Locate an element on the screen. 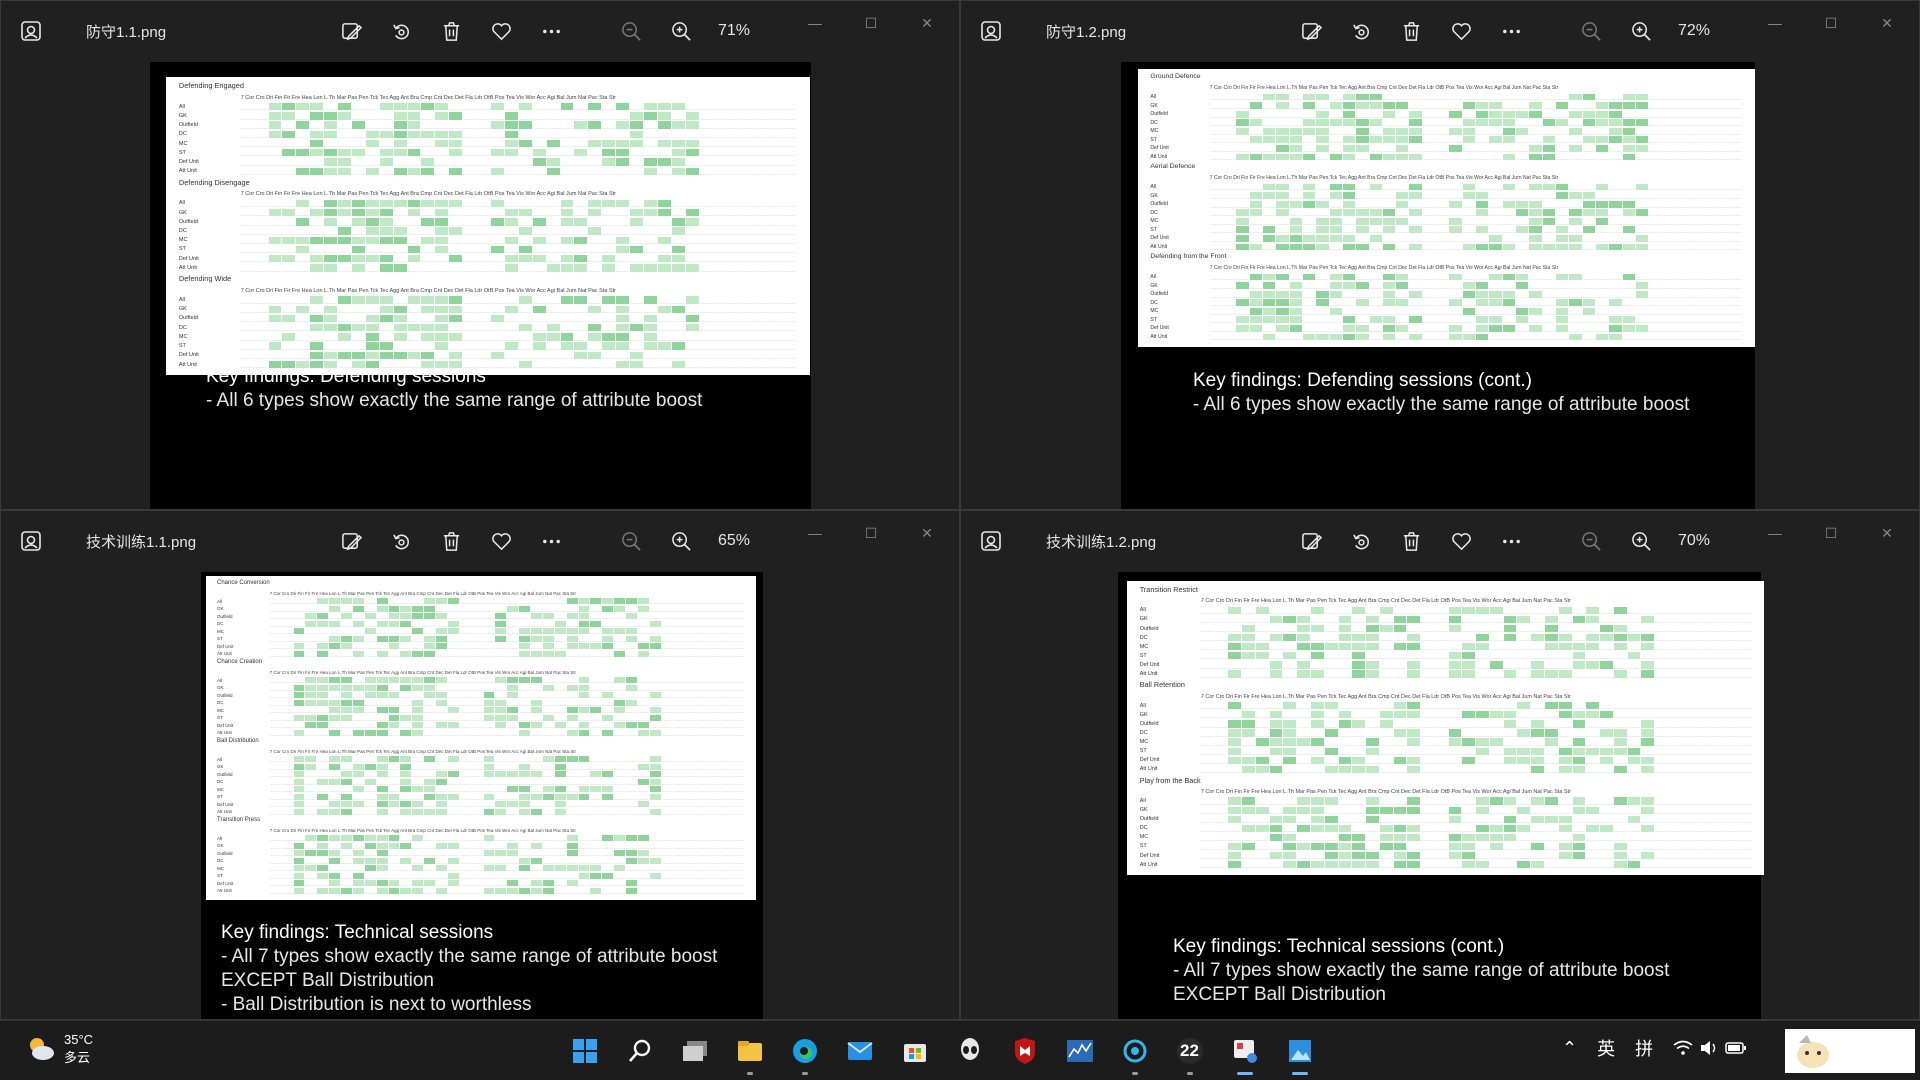 The height and width of the screenshot is (1080, 1920). zoom-level: 72% is located at coordinates (1708, 31).